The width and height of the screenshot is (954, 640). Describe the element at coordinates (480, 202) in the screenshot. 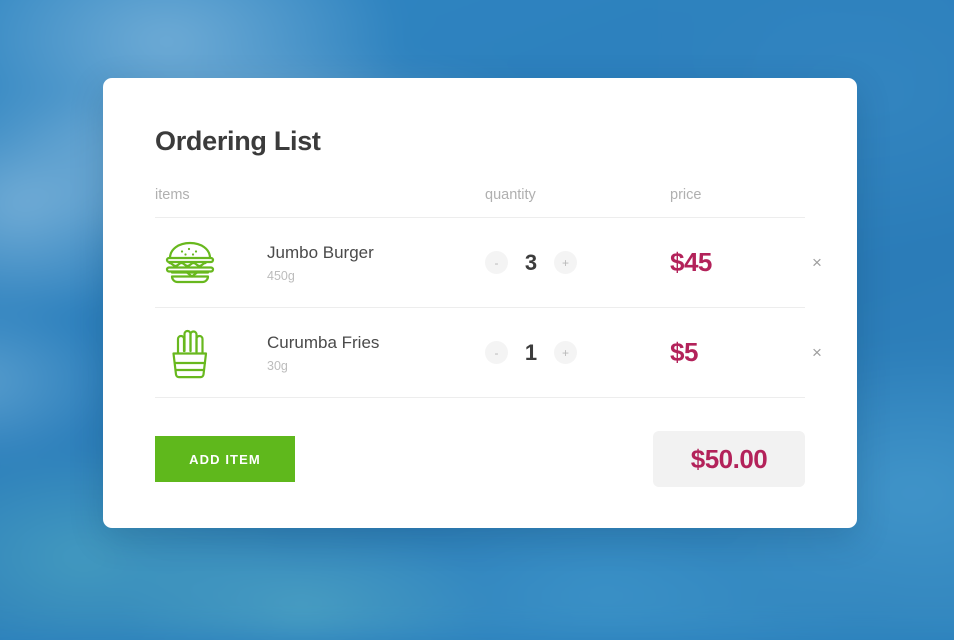

I see `table-header-row: items quantity price` at that location.